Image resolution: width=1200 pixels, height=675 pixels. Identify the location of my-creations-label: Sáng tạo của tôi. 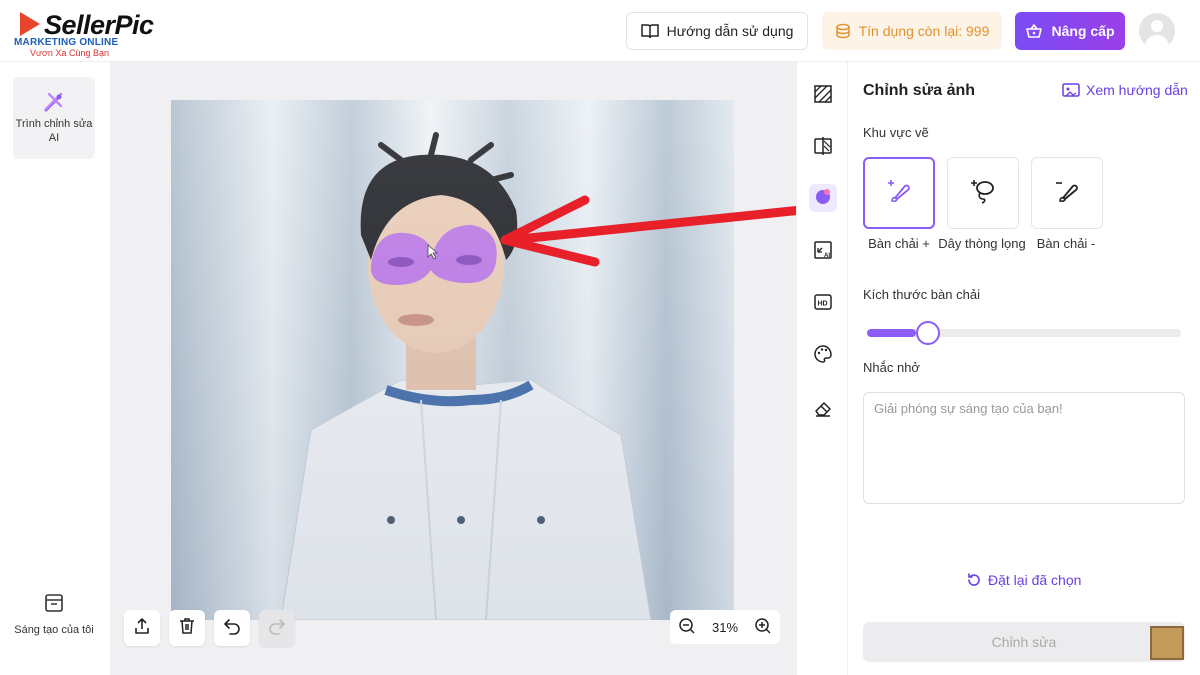
(54, 630).